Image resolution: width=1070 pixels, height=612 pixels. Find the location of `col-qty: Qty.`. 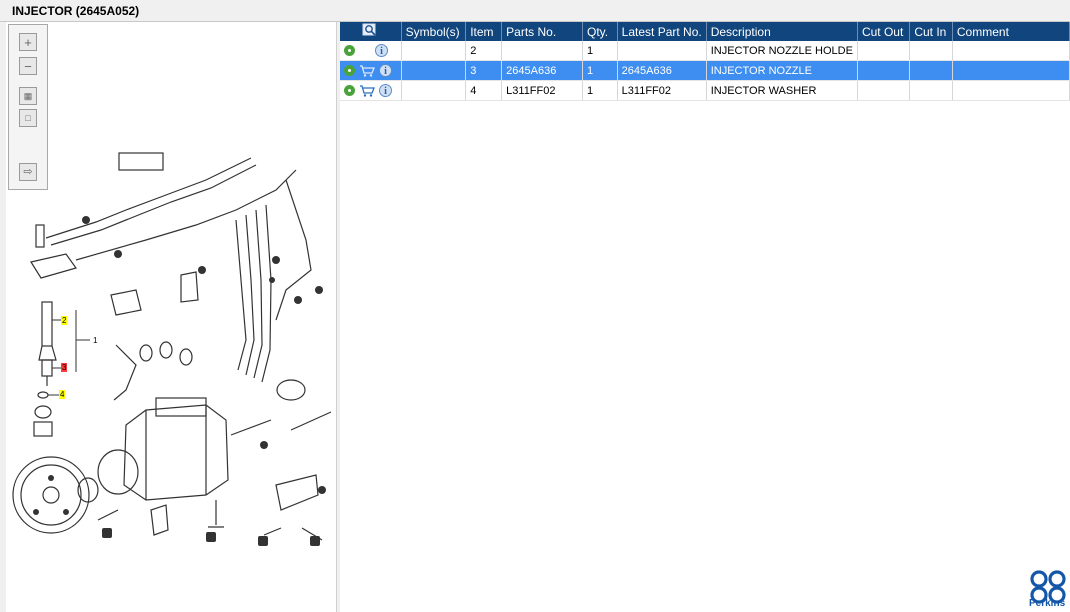

col-qty: Qty. is located at coordinates (600, 31).